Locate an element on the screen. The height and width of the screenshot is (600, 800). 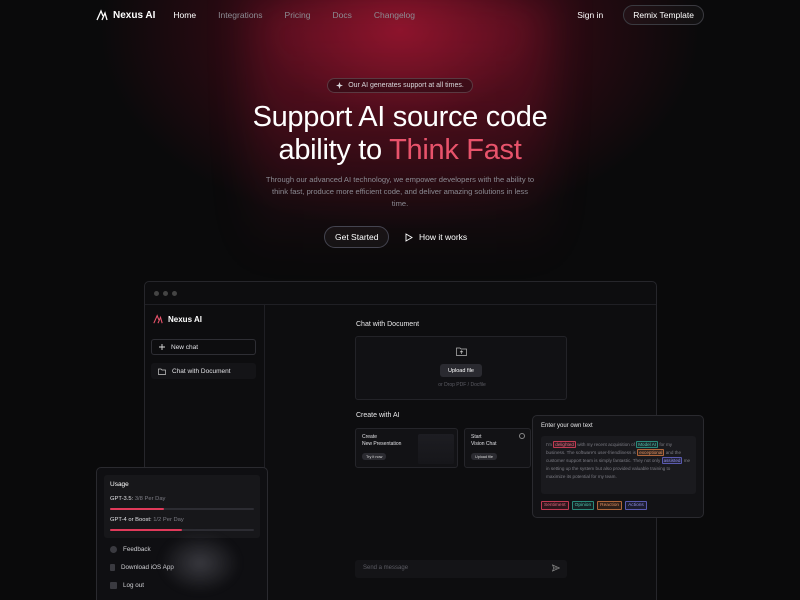
brand-name: Nexus AI is located at coordinates (134, 15).